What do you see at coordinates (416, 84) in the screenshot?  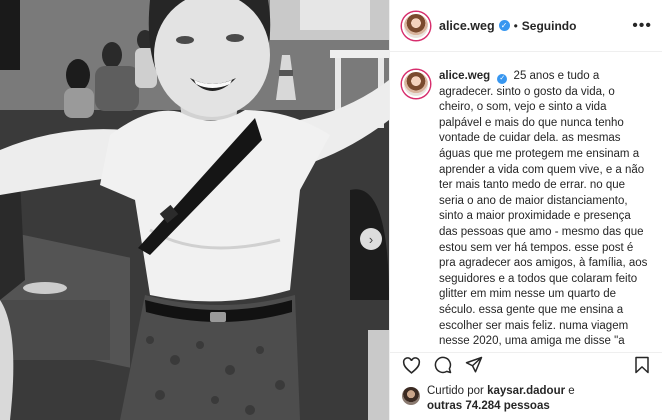 I see `caption-avatar` at bounding box center [416, 84].